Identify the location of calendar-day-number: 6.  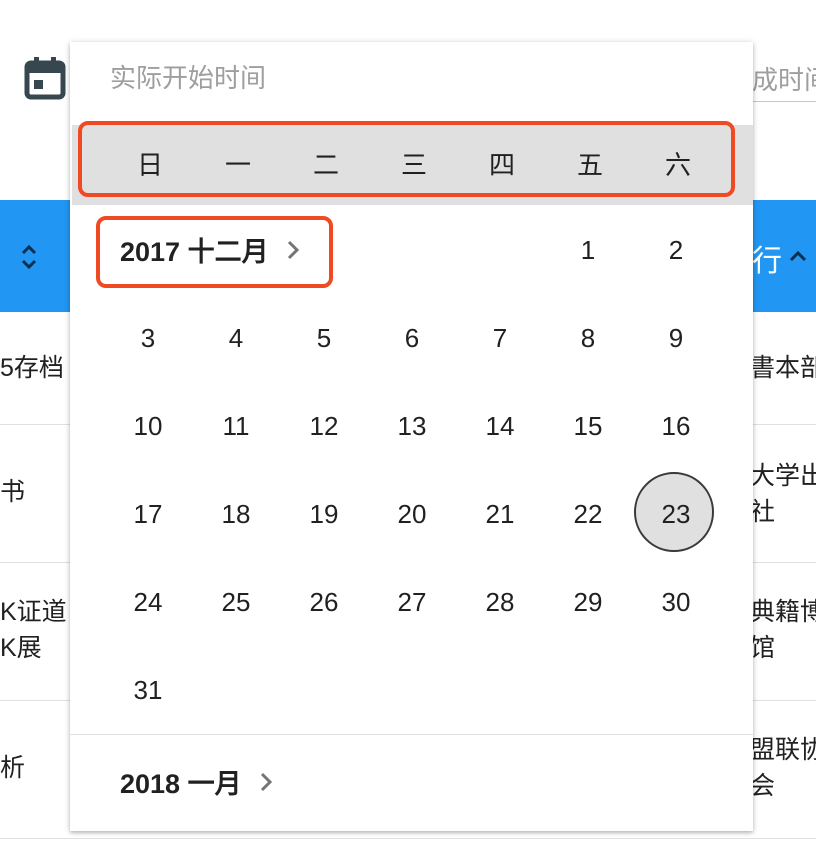
(412, 338).